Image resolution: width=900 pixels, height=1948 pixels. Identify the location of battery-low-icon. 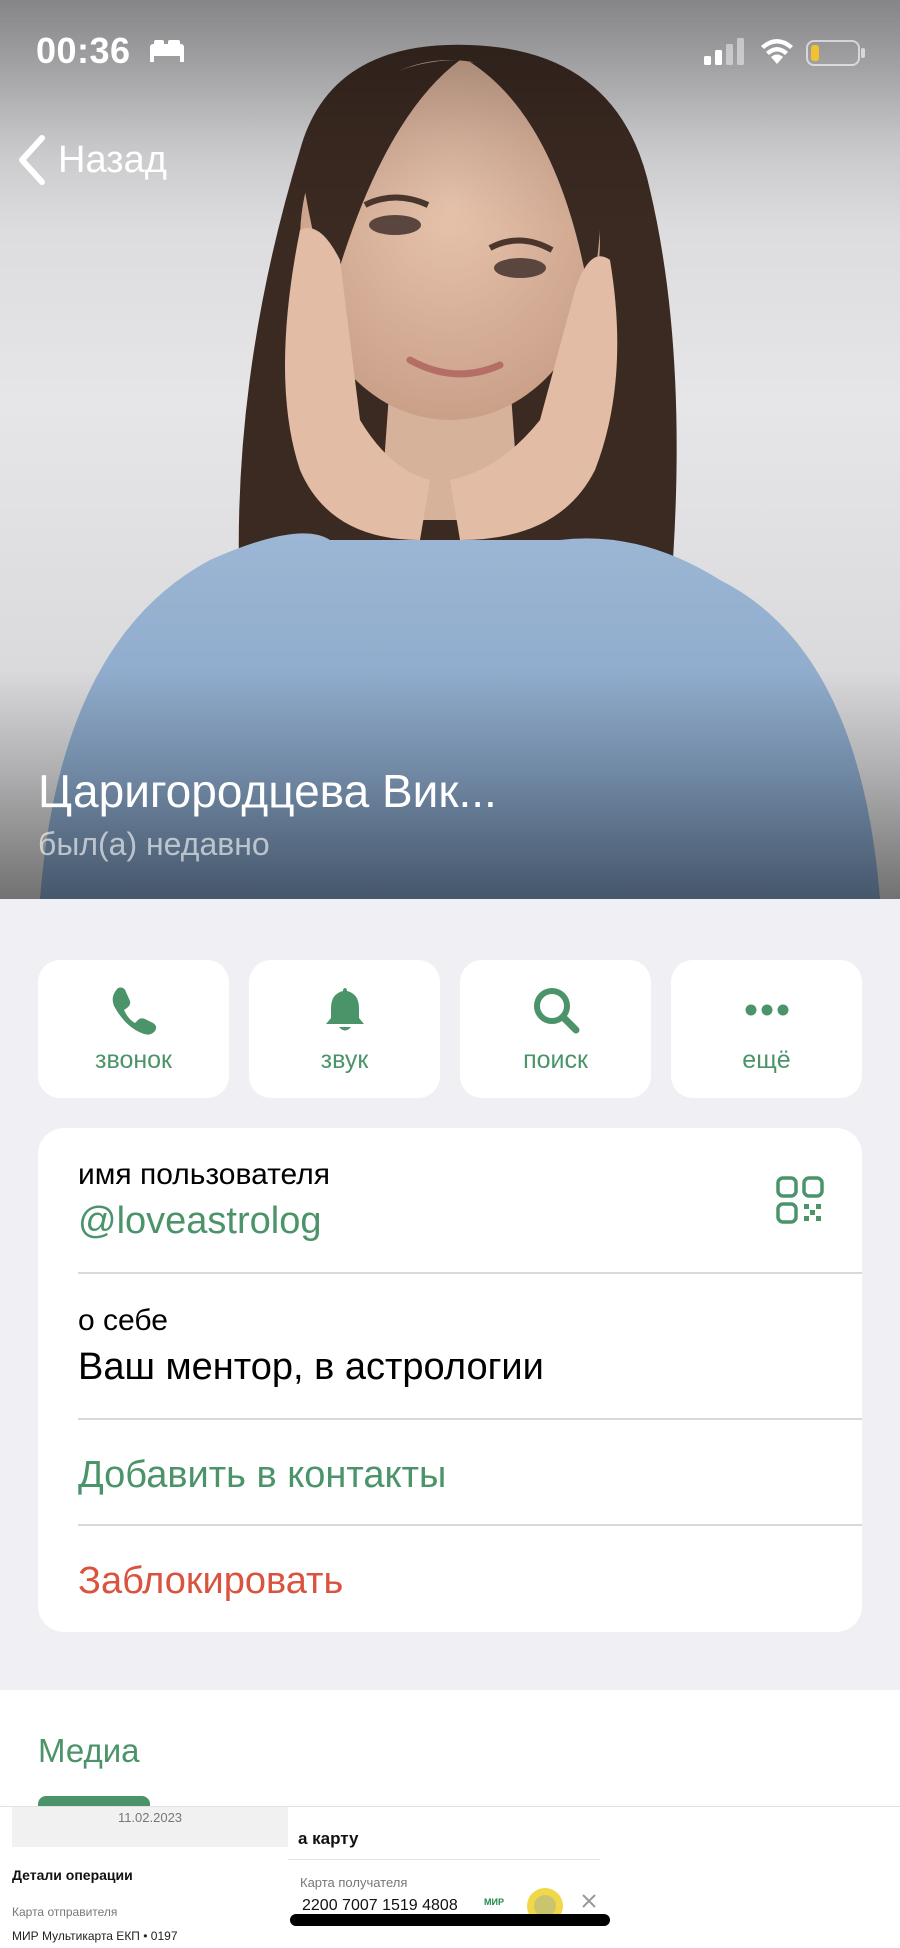
(835, 53).